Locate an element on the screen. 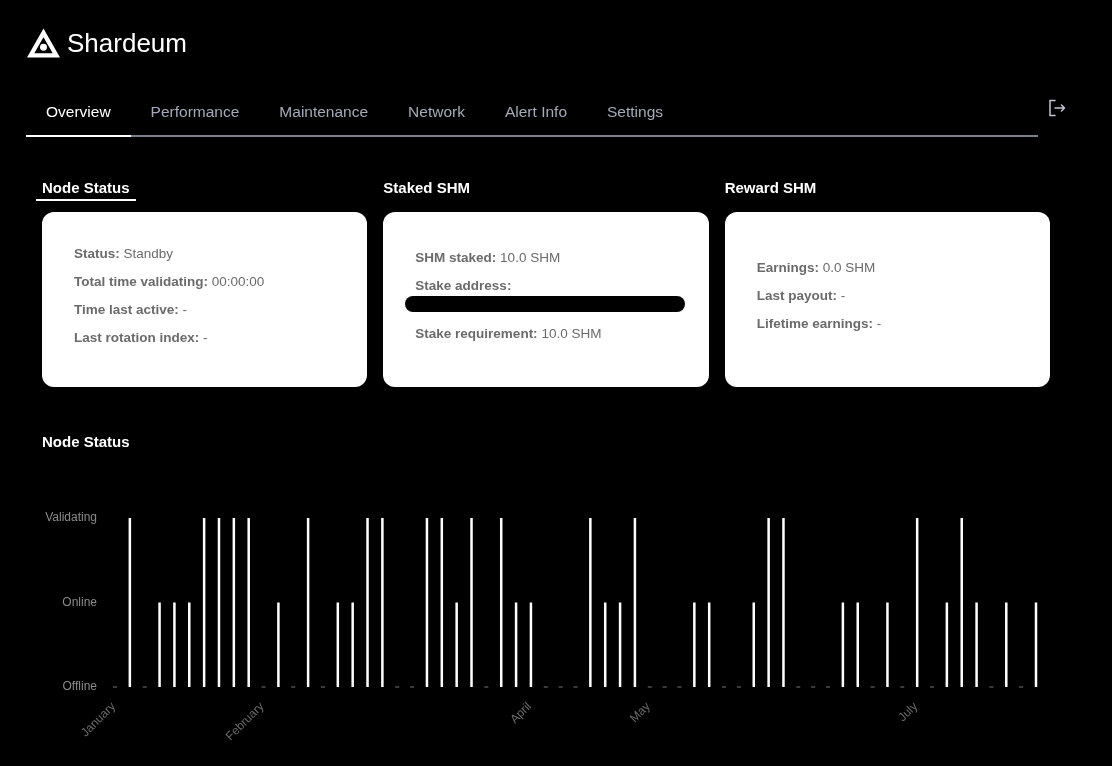 This screenshot has width=1112, height=766. triangle-logo-icon is located at coordinates (43, 43).